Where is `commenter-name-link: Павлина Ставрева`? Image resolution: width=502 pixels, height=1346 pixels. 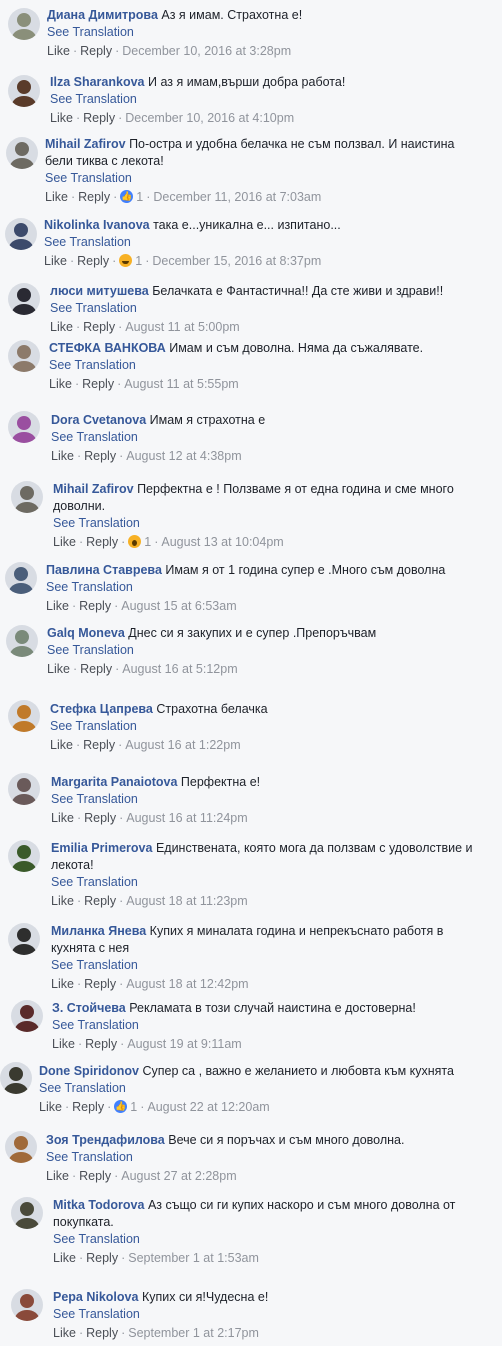 commenter-name-link: Павлина Ставрева is located at coordinates (104, 570).